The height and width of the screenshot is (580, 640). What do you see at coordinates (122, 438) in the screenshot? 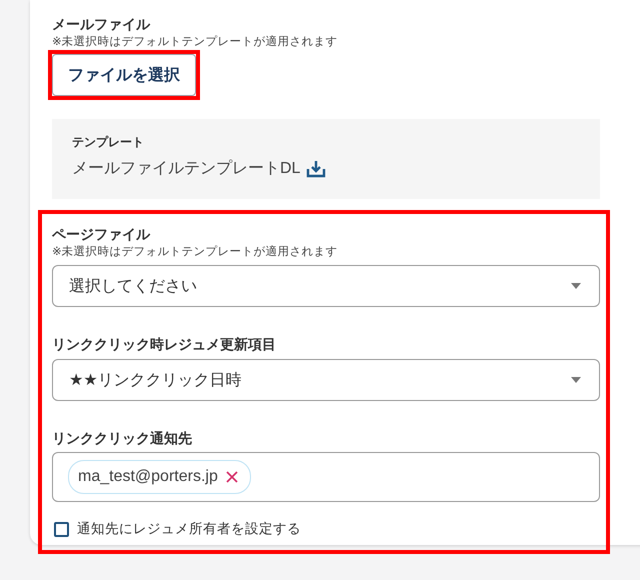
I see `field-label: リンククリック通知先` at bounding box center [122, 438].